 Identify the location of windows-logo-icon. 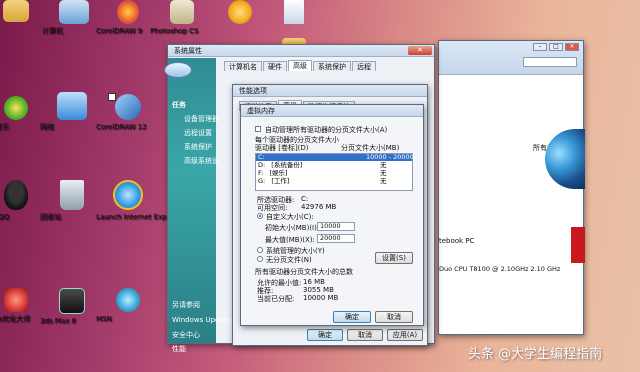
(565, 159).